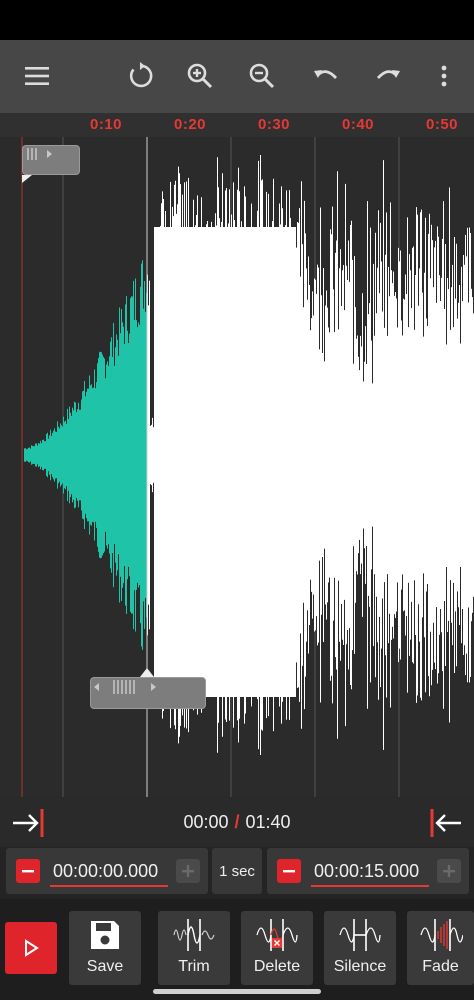 The width and height of the screenshot is (474, 1000). I want to click on timeline-ruler: 0:10 0:20 0:30 0:40 0:50, so click(237, 125).